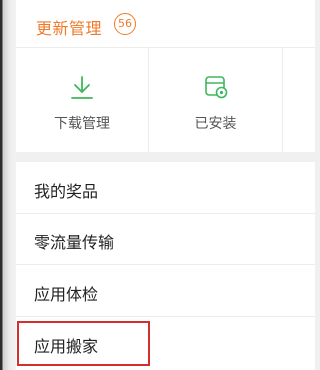  I want to click on installed-apps-label: 已安装, so click(215, 124).